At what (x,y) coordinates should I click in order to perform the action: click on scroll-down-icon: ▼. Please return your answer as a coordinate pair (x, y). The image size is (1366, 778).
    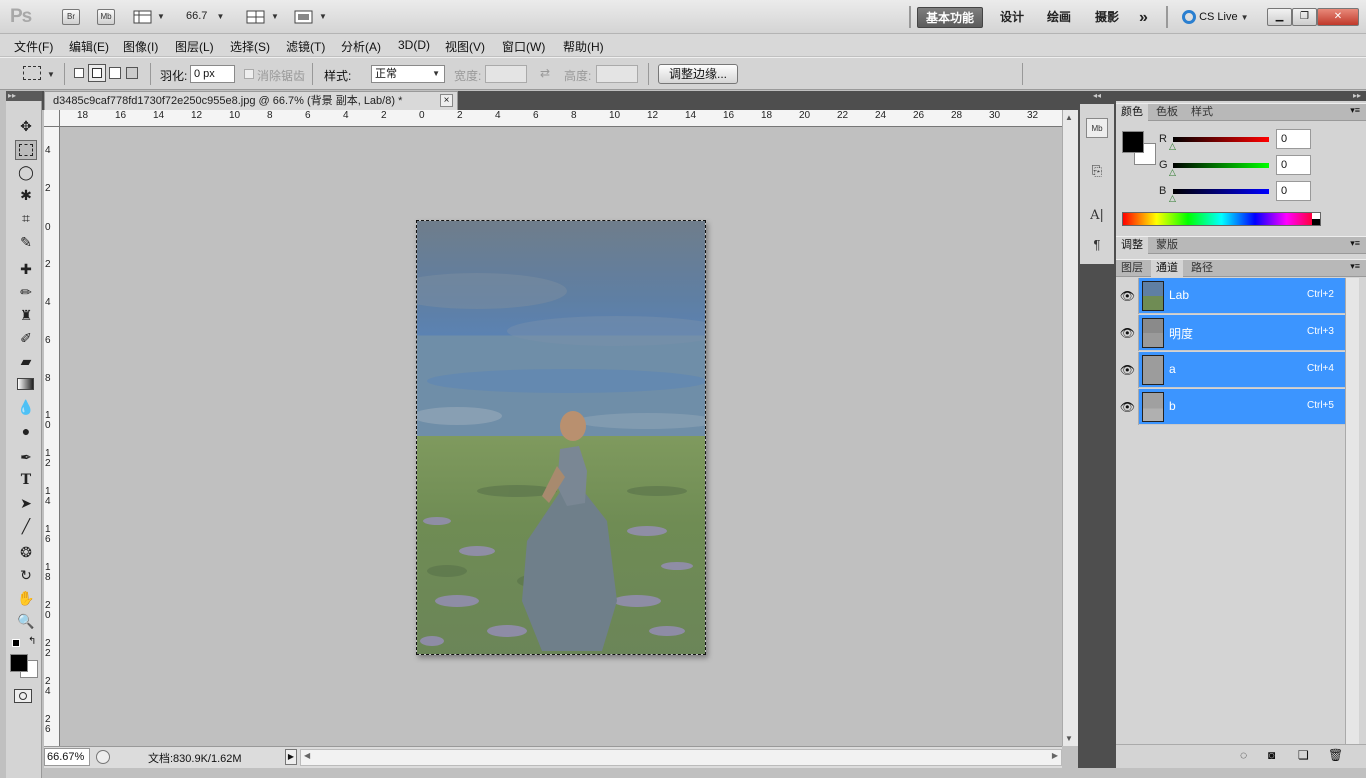
    Looking at the image, I should click on (1069, 738).